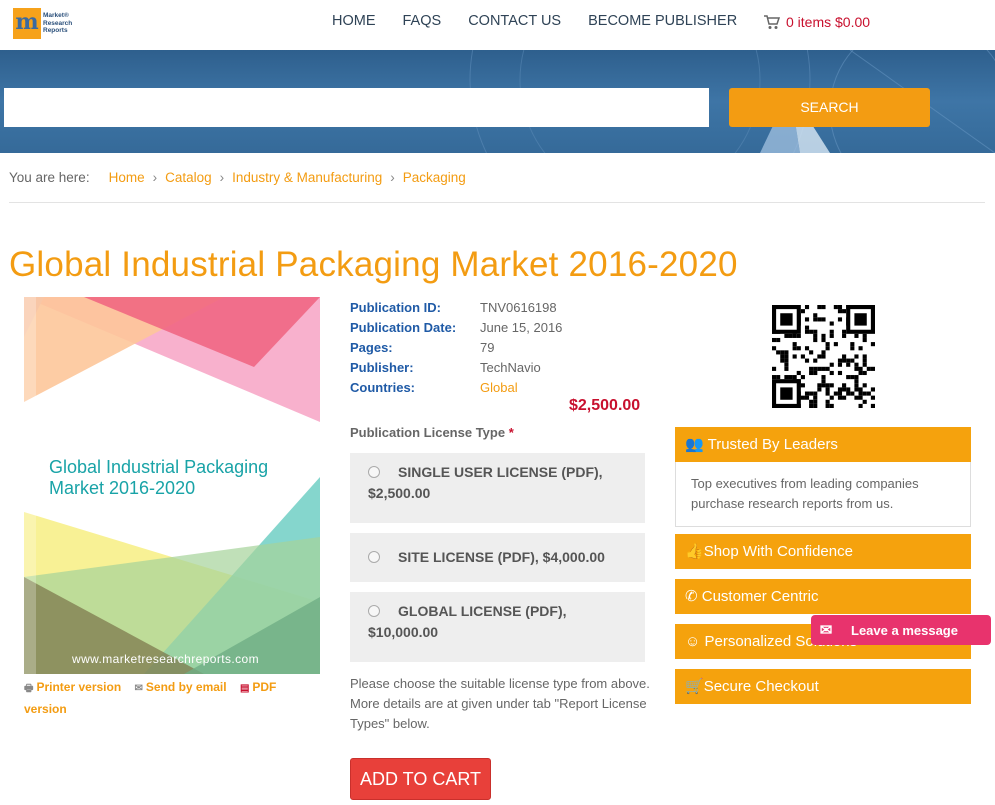 Image resolution: width=995 pixels, height=805 pixels. What do you see at coordinates (244, 688) in the screenshot?
I see `pdf-icon: ▤` at bounding box center [244, 688].